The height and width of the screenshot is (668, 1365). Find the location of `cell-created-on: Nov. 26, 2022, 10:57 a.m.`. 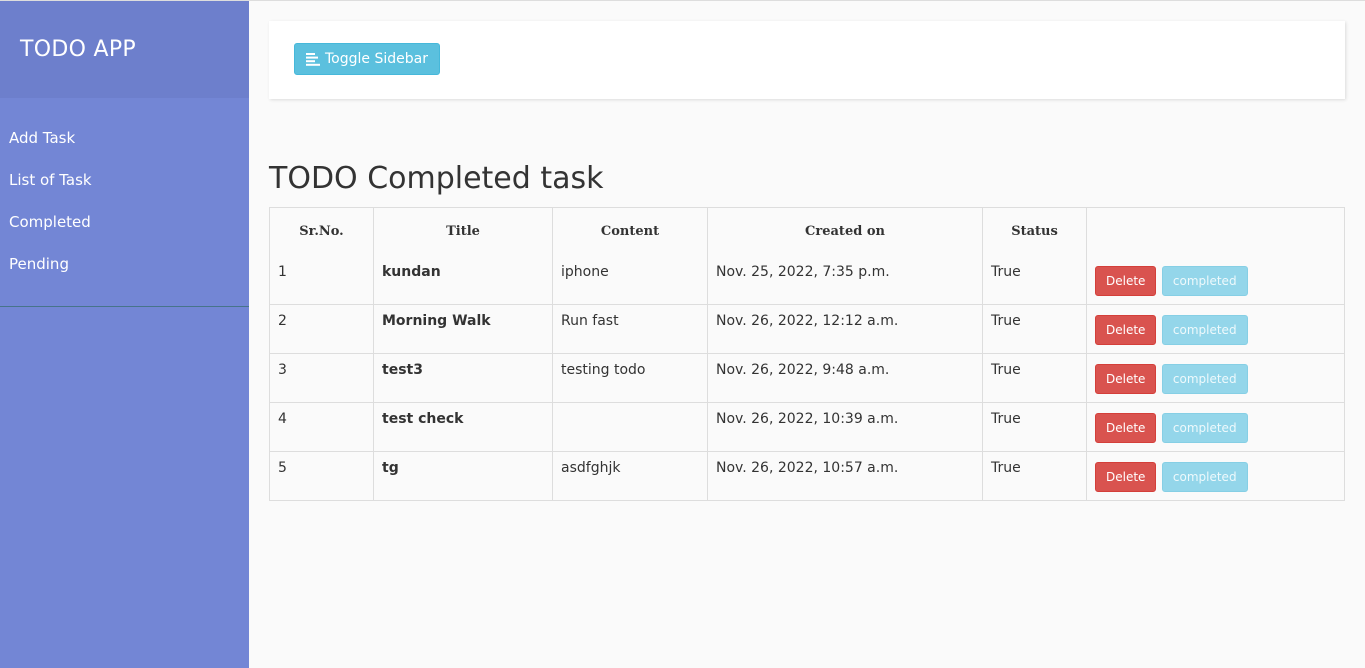

cell-created-on: Nov. 26, 2022, 10:57 a.m. is located at coordinates (845, 475).